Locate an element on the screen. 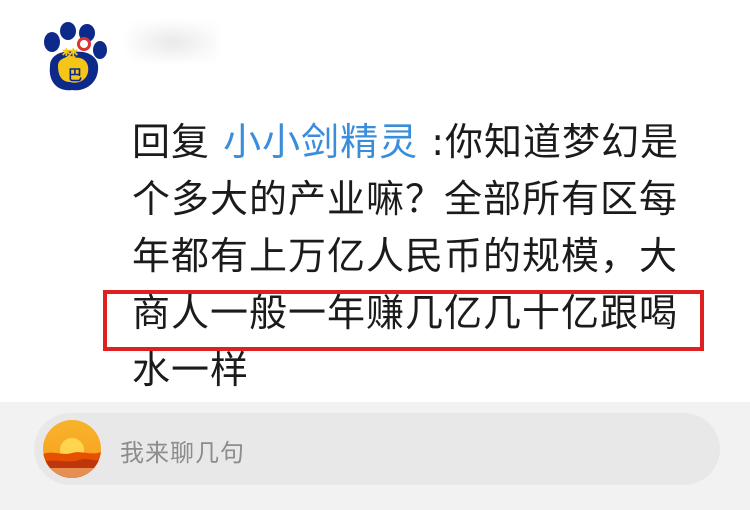  svg-text: 巴 is located at coordinates (75, 76).